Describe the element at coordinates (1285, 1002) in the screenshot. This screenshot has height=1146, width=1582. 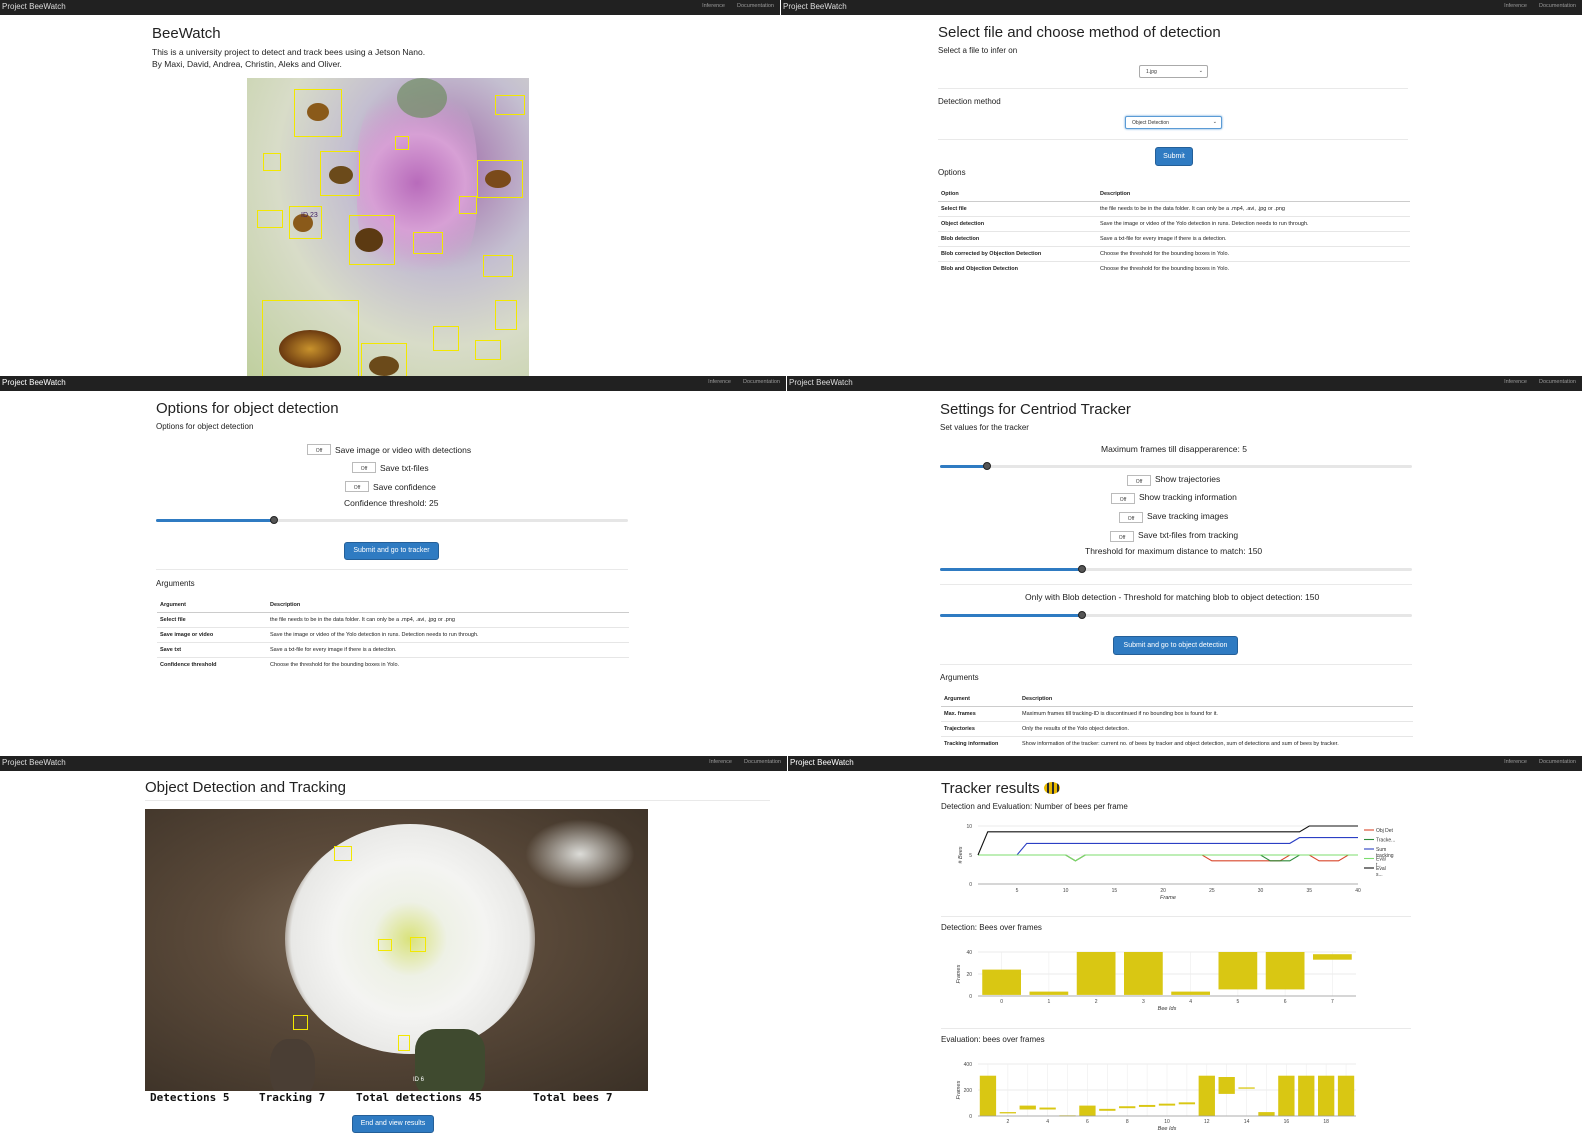
I see `x-tick-label: 6` at that location.